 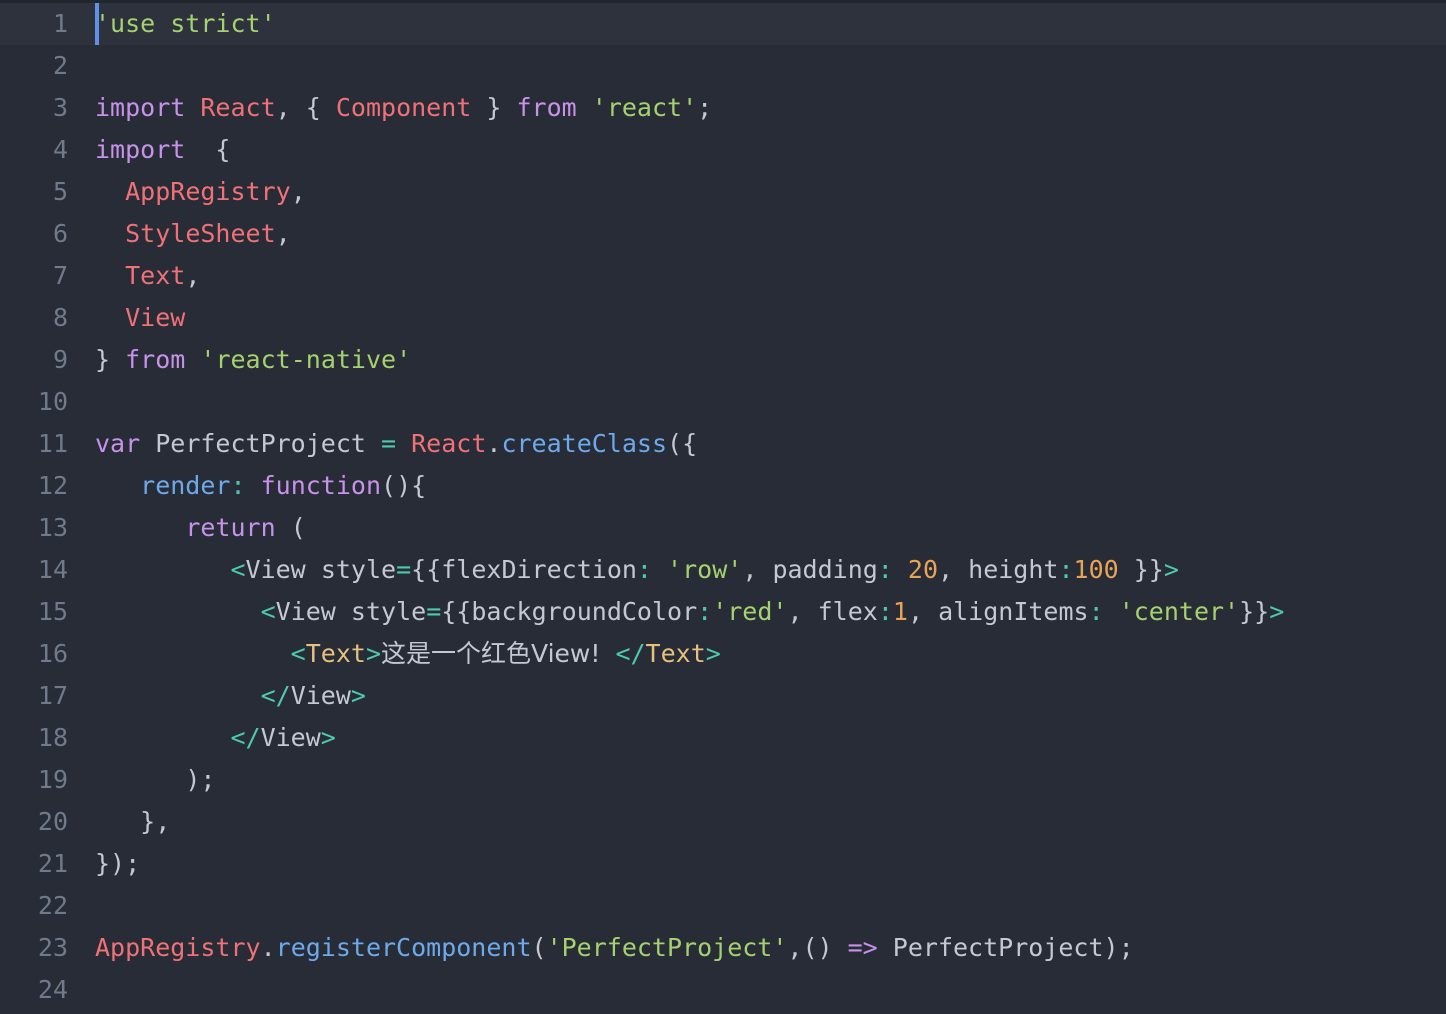 I want to click on line-content: 'use strict', so click(x=185, y=24).